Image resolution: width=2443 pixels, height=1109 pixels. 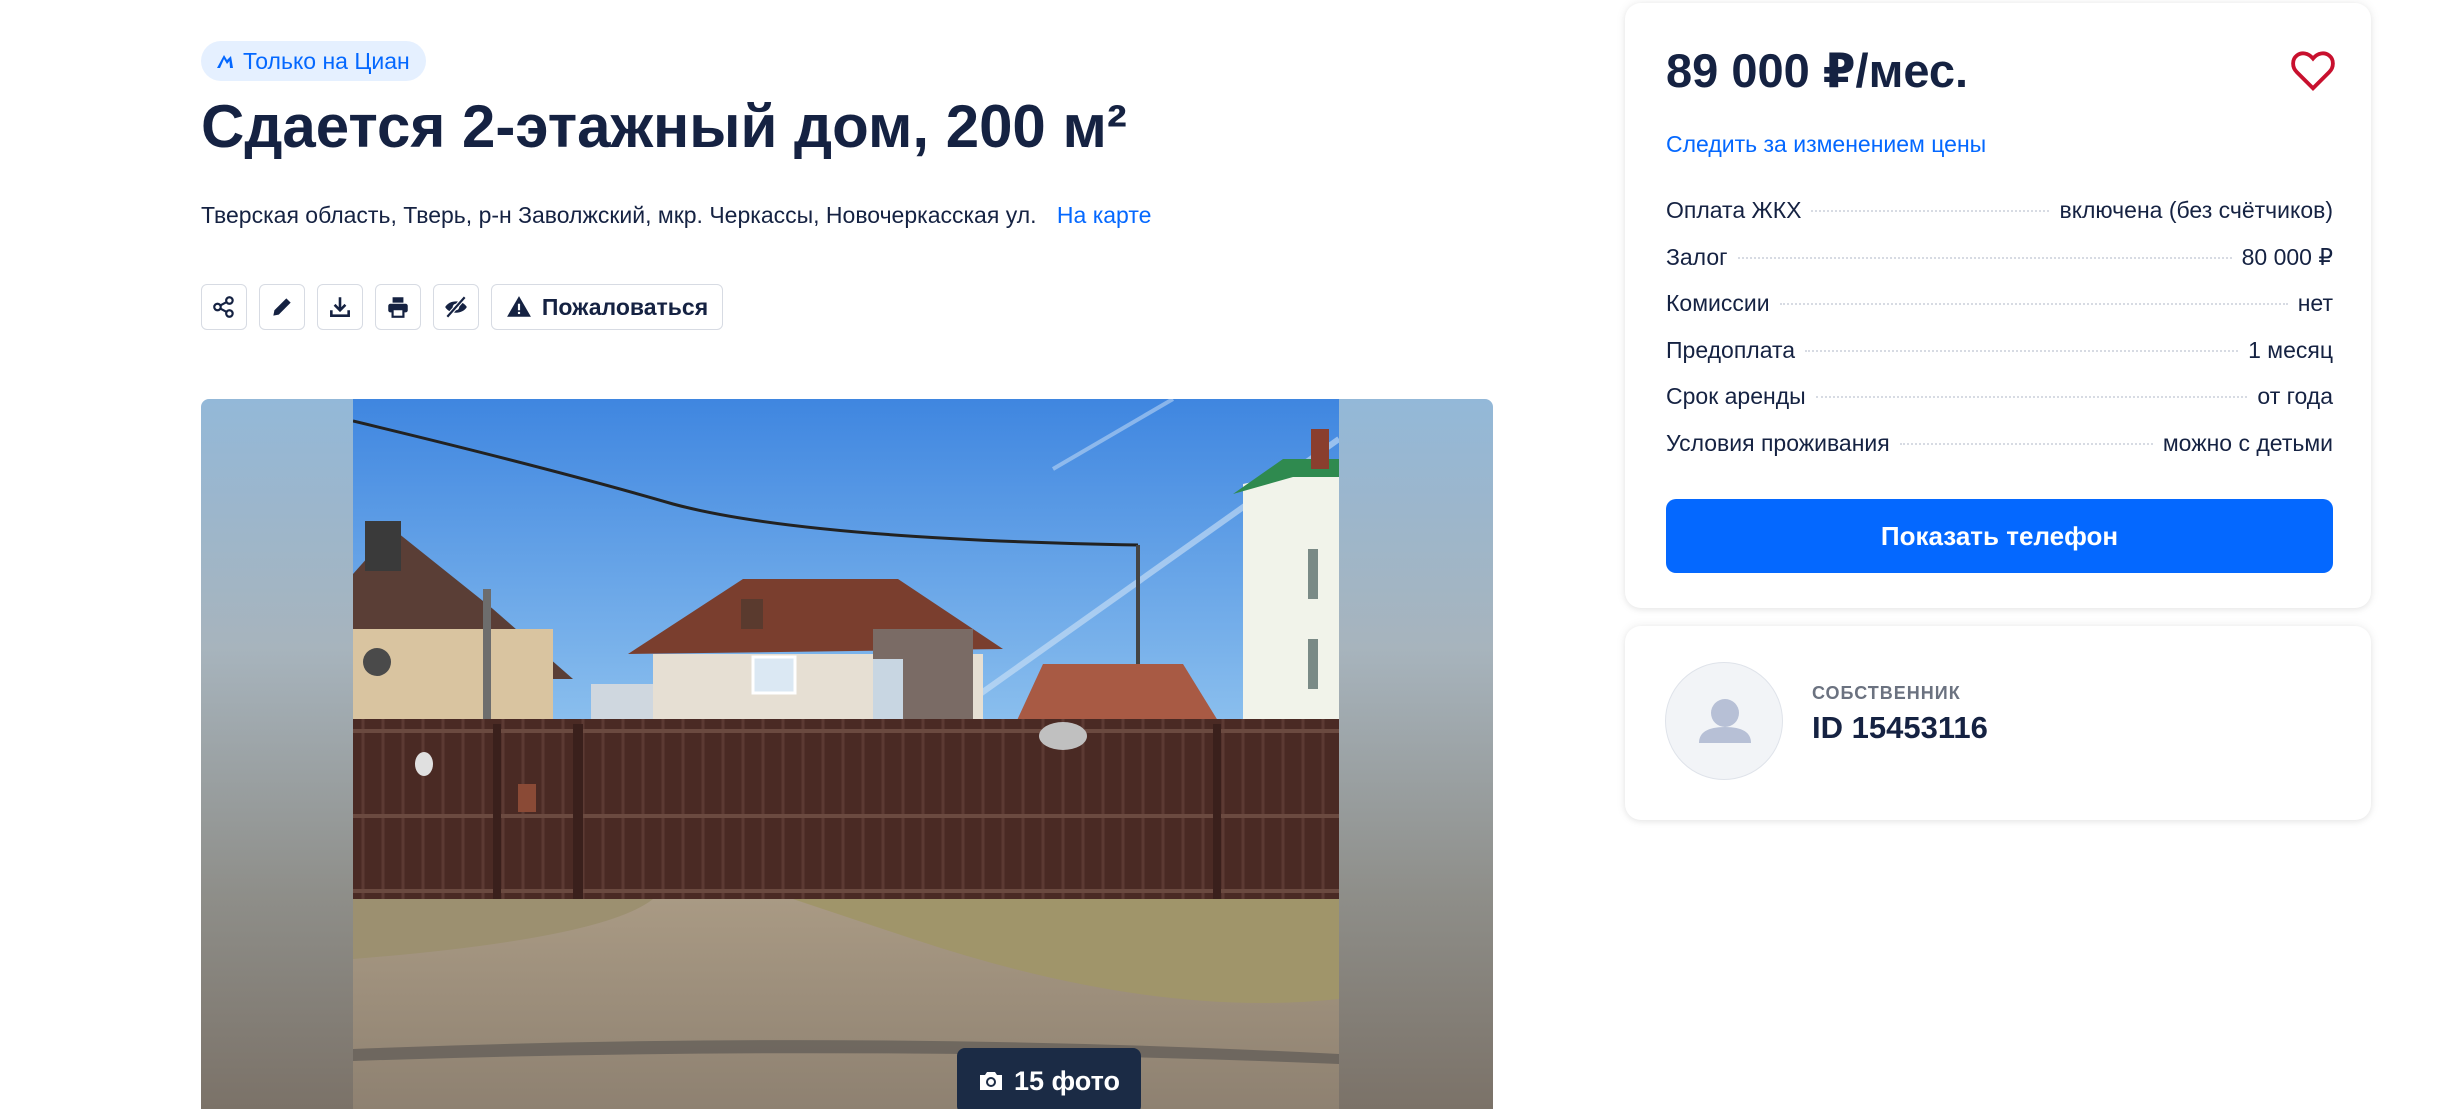 I want to click on term-label: Условия проживания, so click(x=1778, y=442).